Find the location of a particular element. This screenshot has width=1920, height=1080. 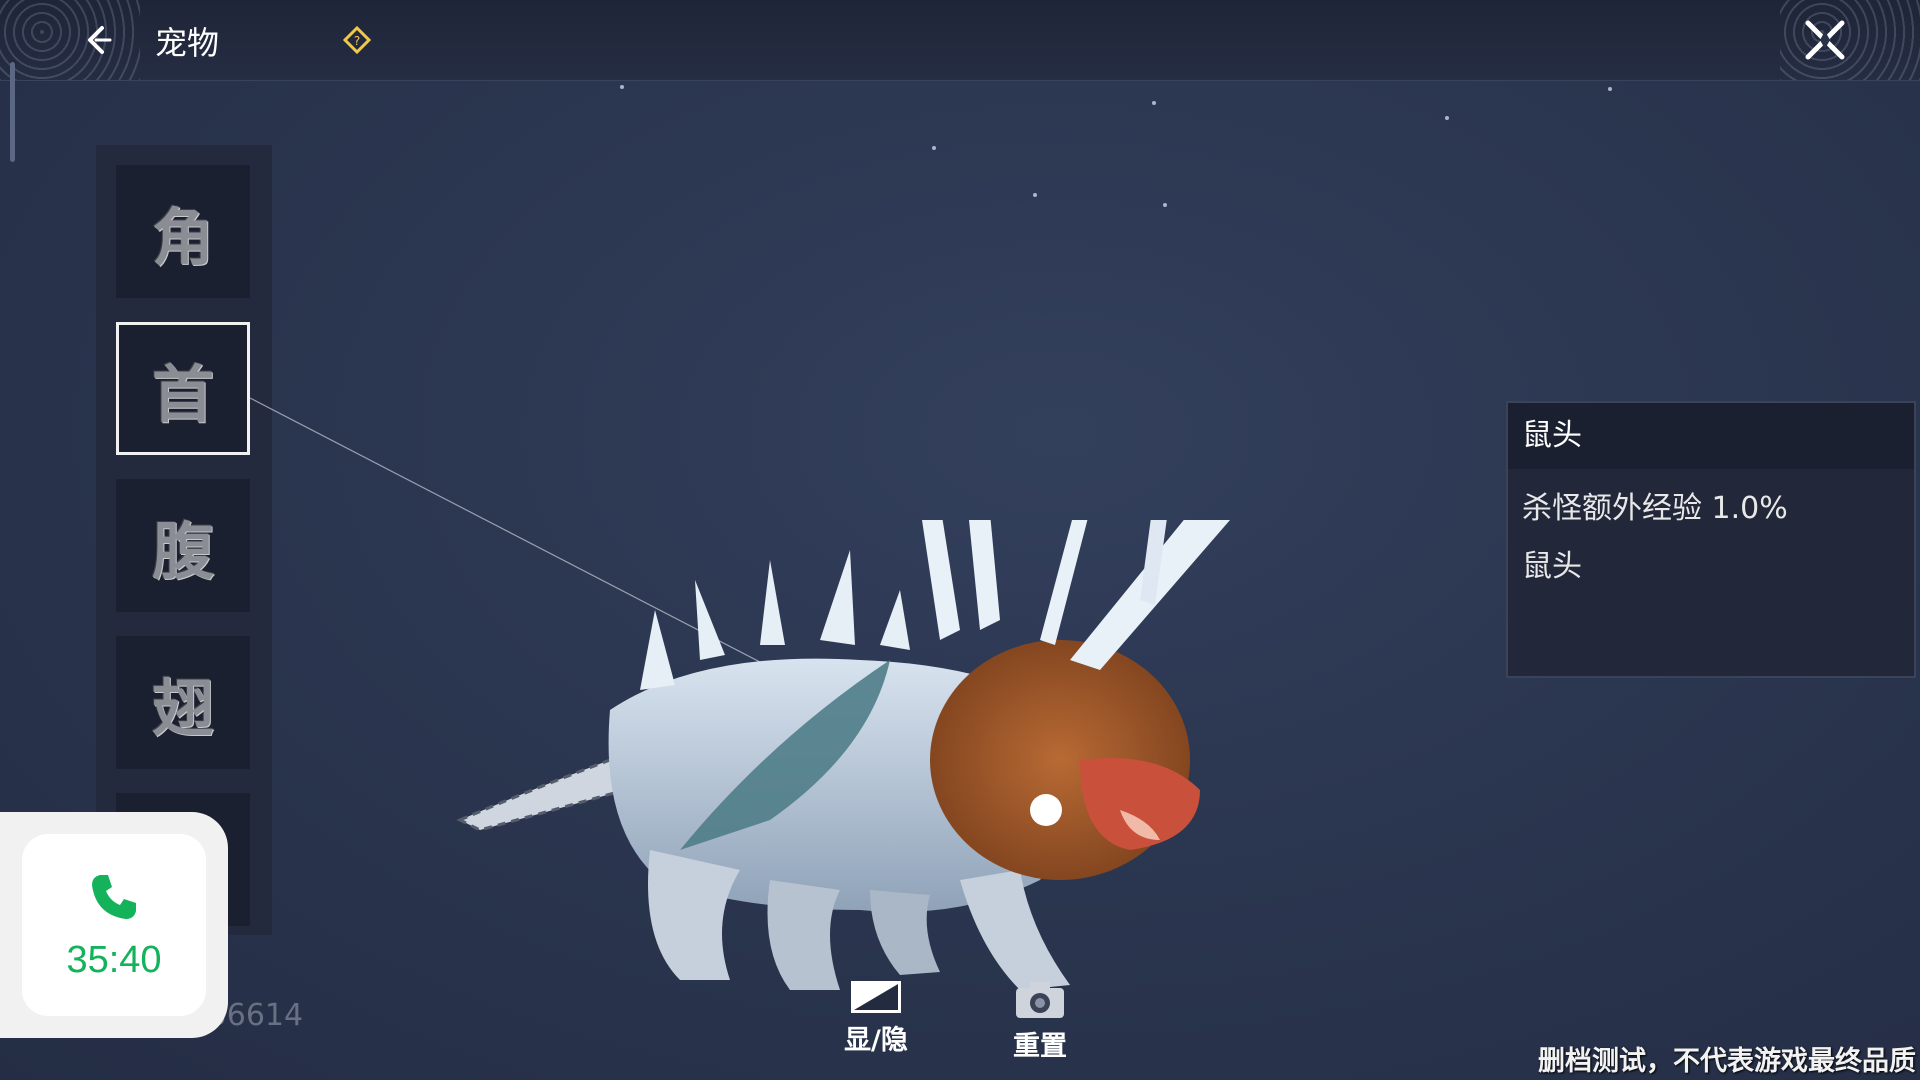

close-button is located at coordinates (1825, 40).